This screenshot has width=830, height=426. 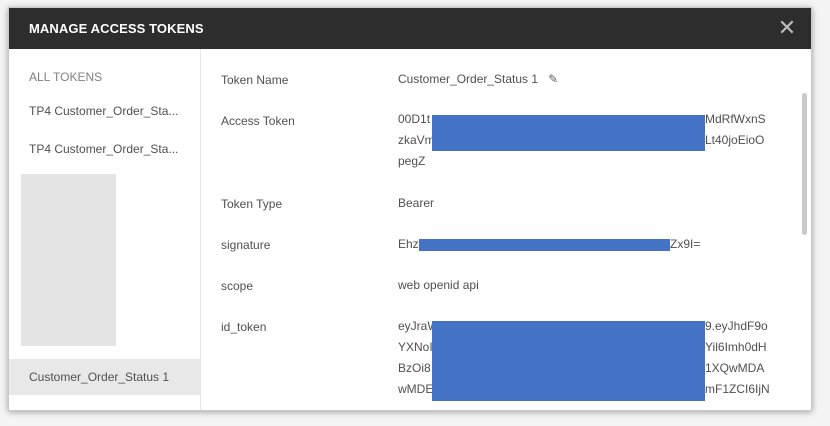 I want to click on token-name-value: Customer_Order_Status 1 ✎, so click(x=583, y=79).